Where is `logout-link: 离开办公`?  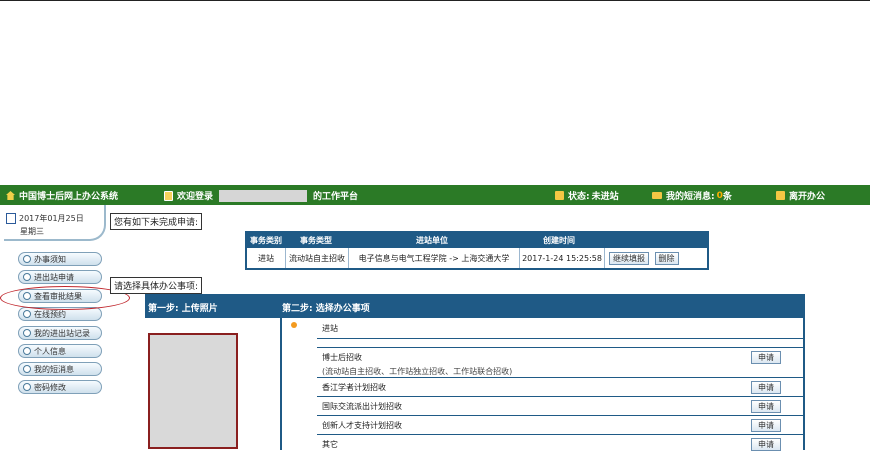 logout-link: 离开办公 is located at coordinates (800, 195).